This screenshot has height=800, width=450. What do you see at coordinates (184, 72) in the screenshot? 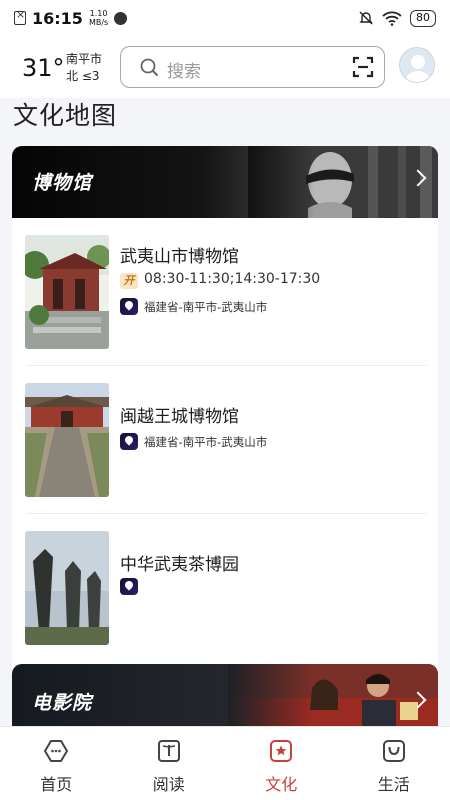
I see `search-placeholder: 搜索` at bounding box center [184, 72].